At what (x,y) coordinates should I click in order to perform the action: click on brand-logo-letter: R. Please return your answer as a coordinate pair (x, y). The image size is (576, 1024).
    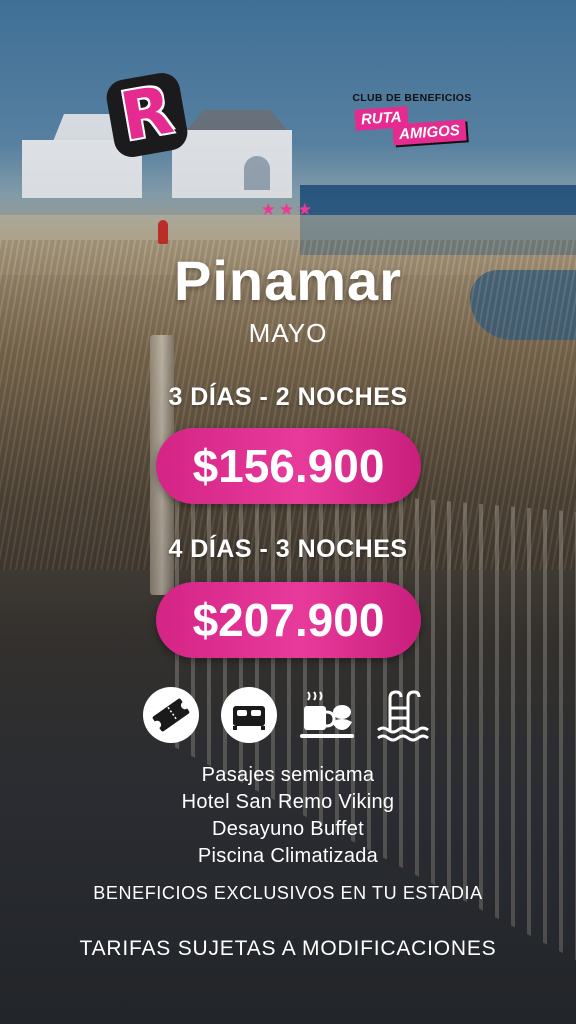
    Looking at the image, I should click on (147, 113).